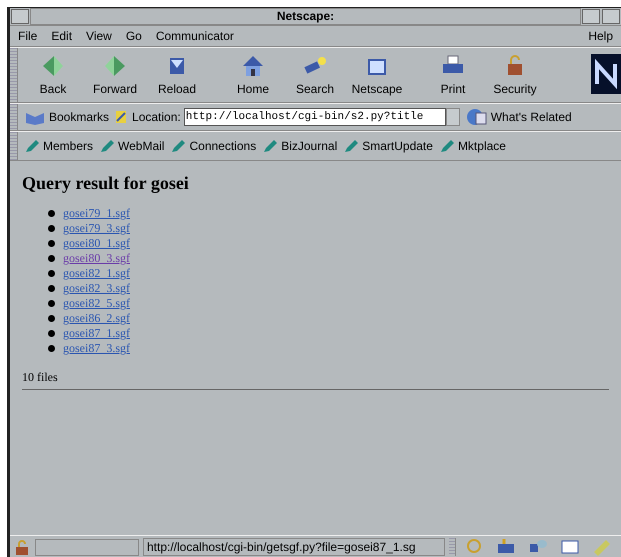  What do you see at coordinates (156, 117) in the screenshot?
I see `location-label: Location:` at bounding box center [156, 117].